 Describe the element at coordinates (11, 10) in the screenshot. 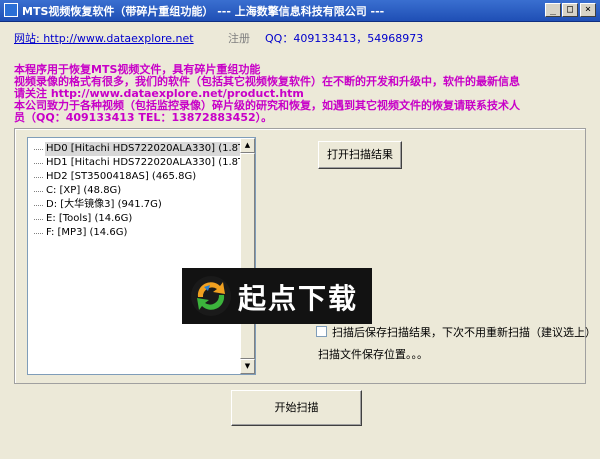

I see `app-icon` at that location.